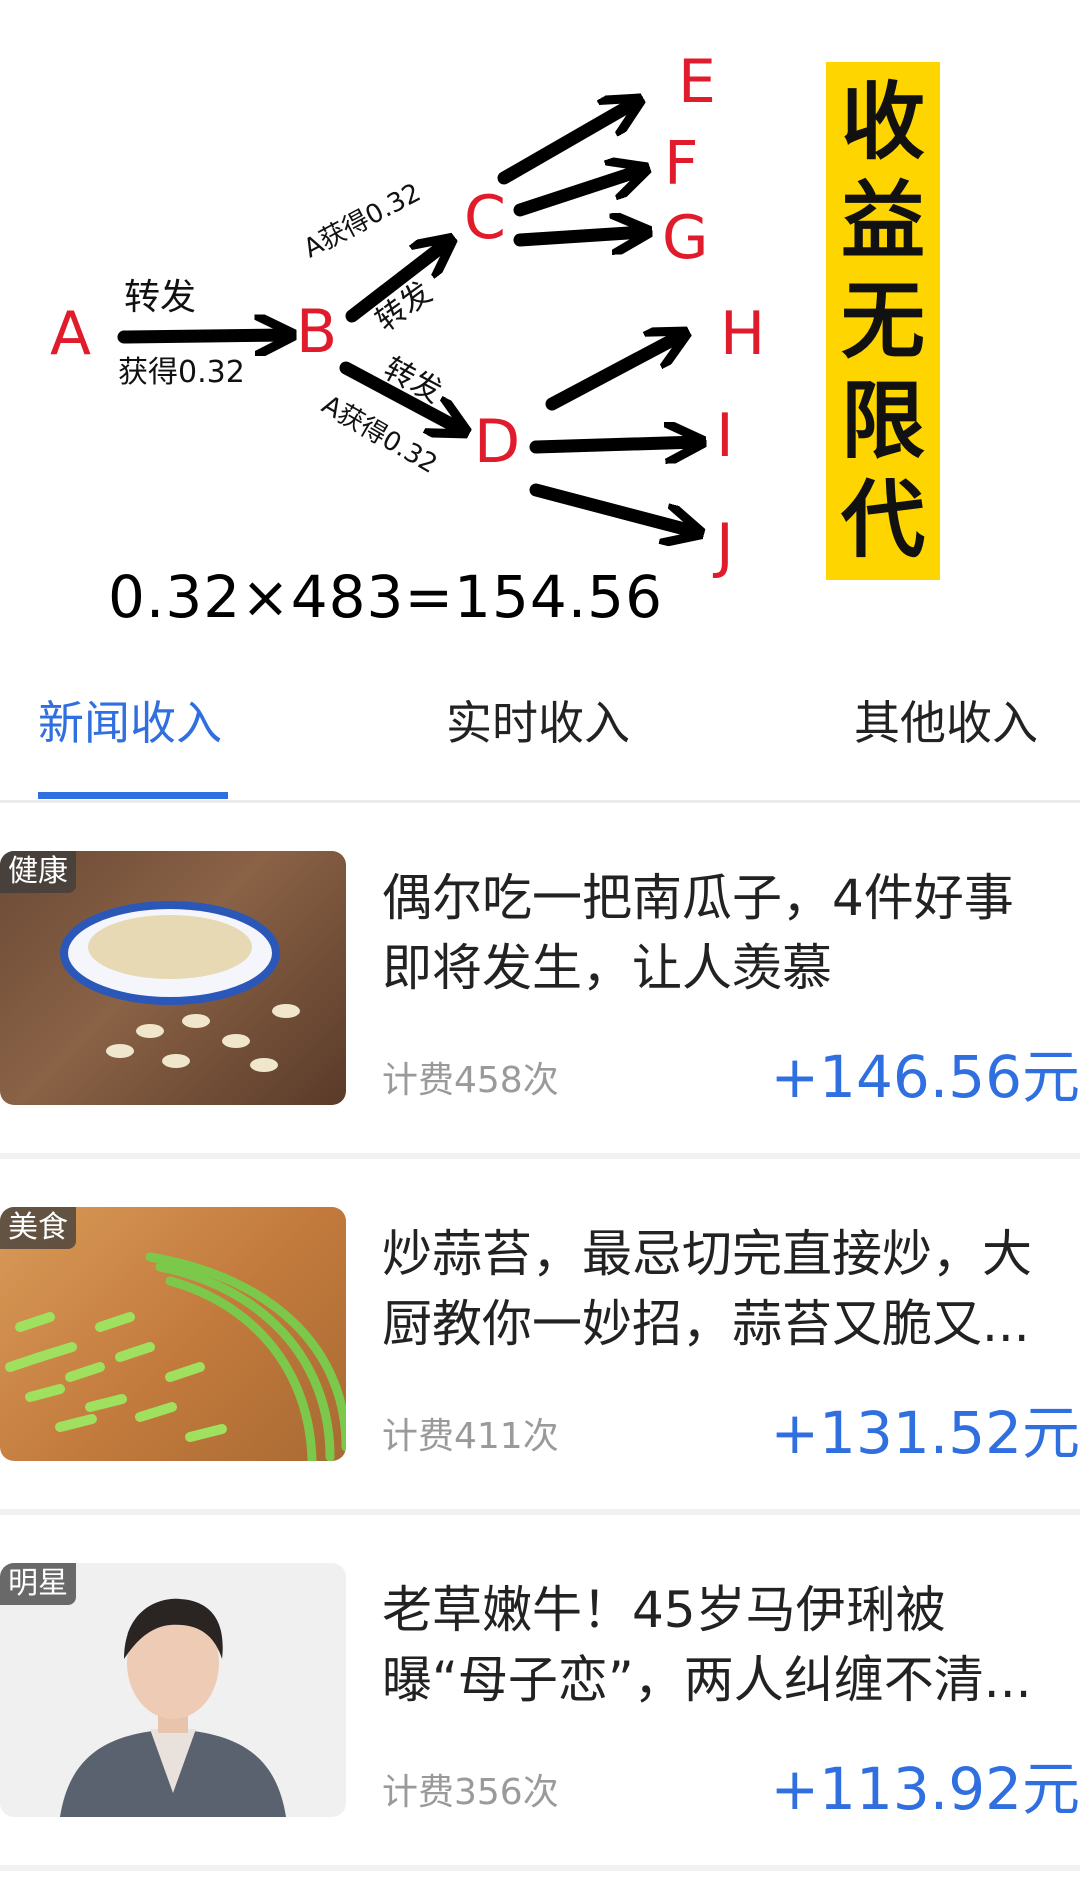 This screenshot has height=1895, width=1080. I want to click on banner-char: 代, so click(882, 520).